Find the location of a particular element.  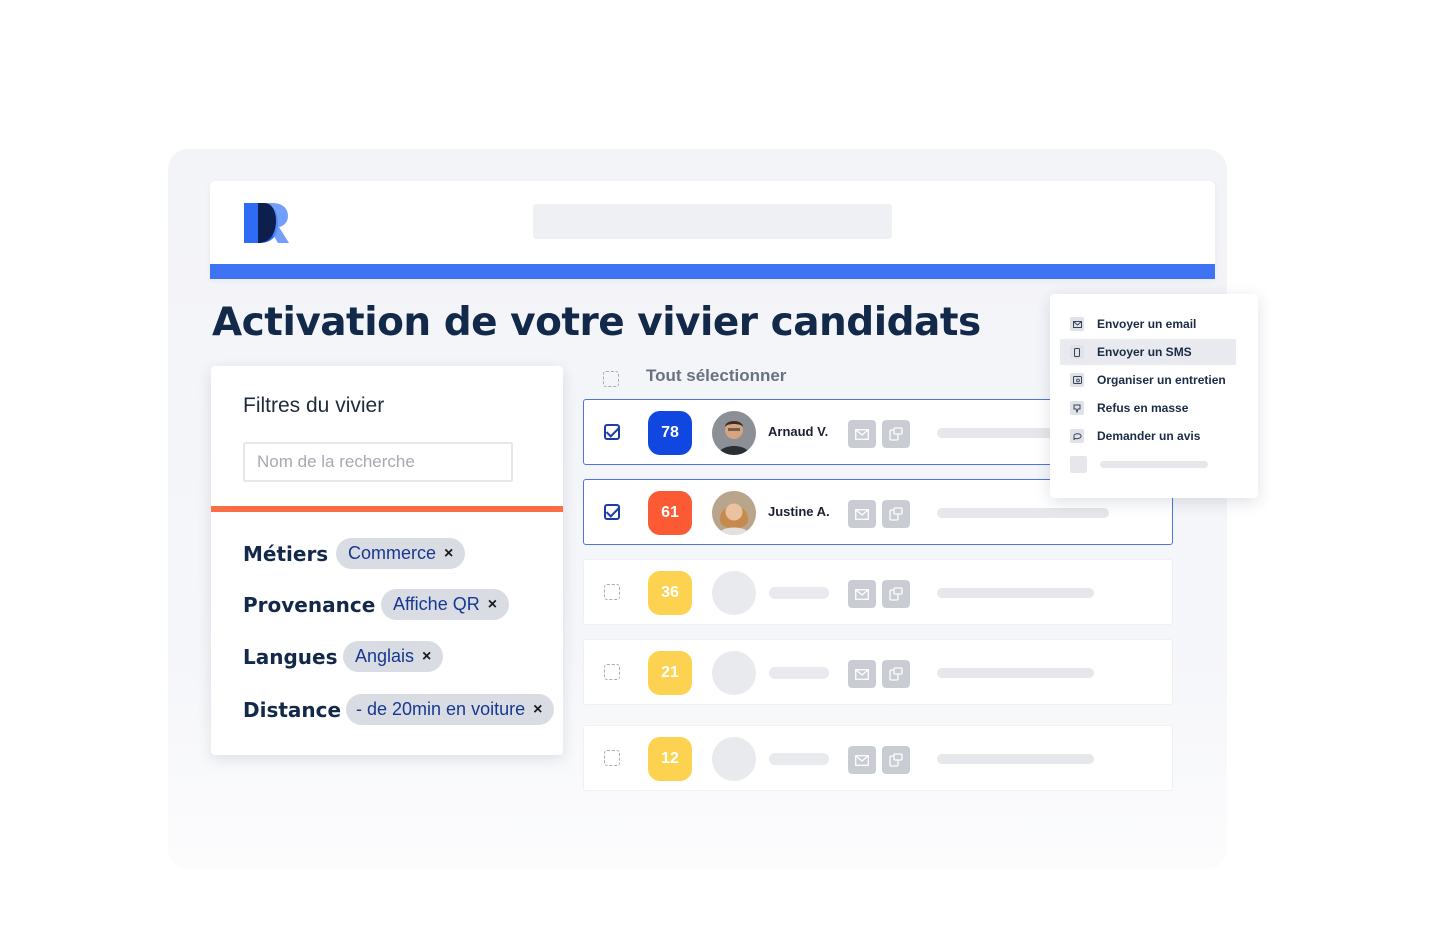

score-badge: 61 is located at coordinates (670, 513).